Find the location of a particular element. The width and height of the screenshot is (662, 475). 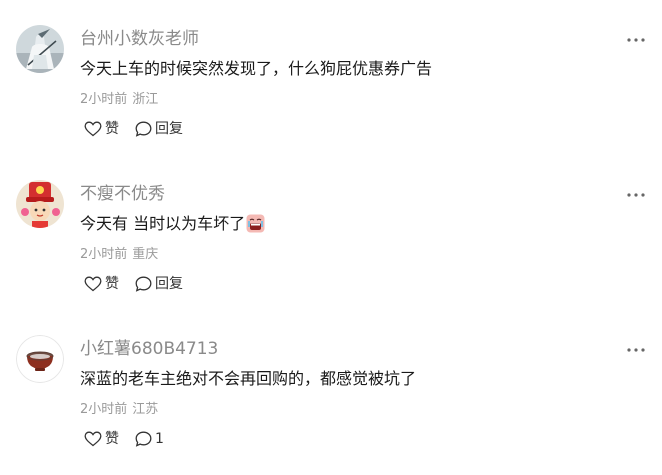

comment-text: 深蓝的老车主绝对不会再回购的，都感觉被坑了 is located at coordinates (248, 378).